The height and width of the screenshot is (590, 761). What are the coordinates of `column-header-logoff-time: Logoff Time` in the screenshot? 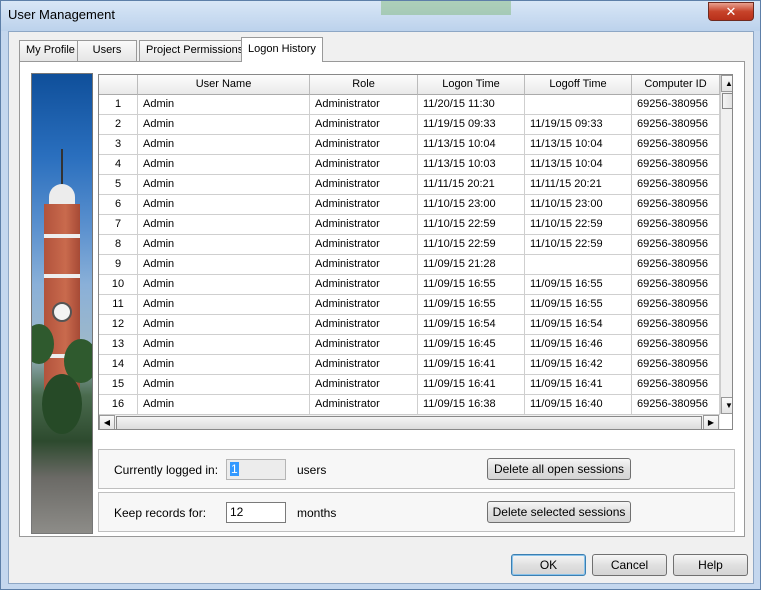 It's located at (578, 85).